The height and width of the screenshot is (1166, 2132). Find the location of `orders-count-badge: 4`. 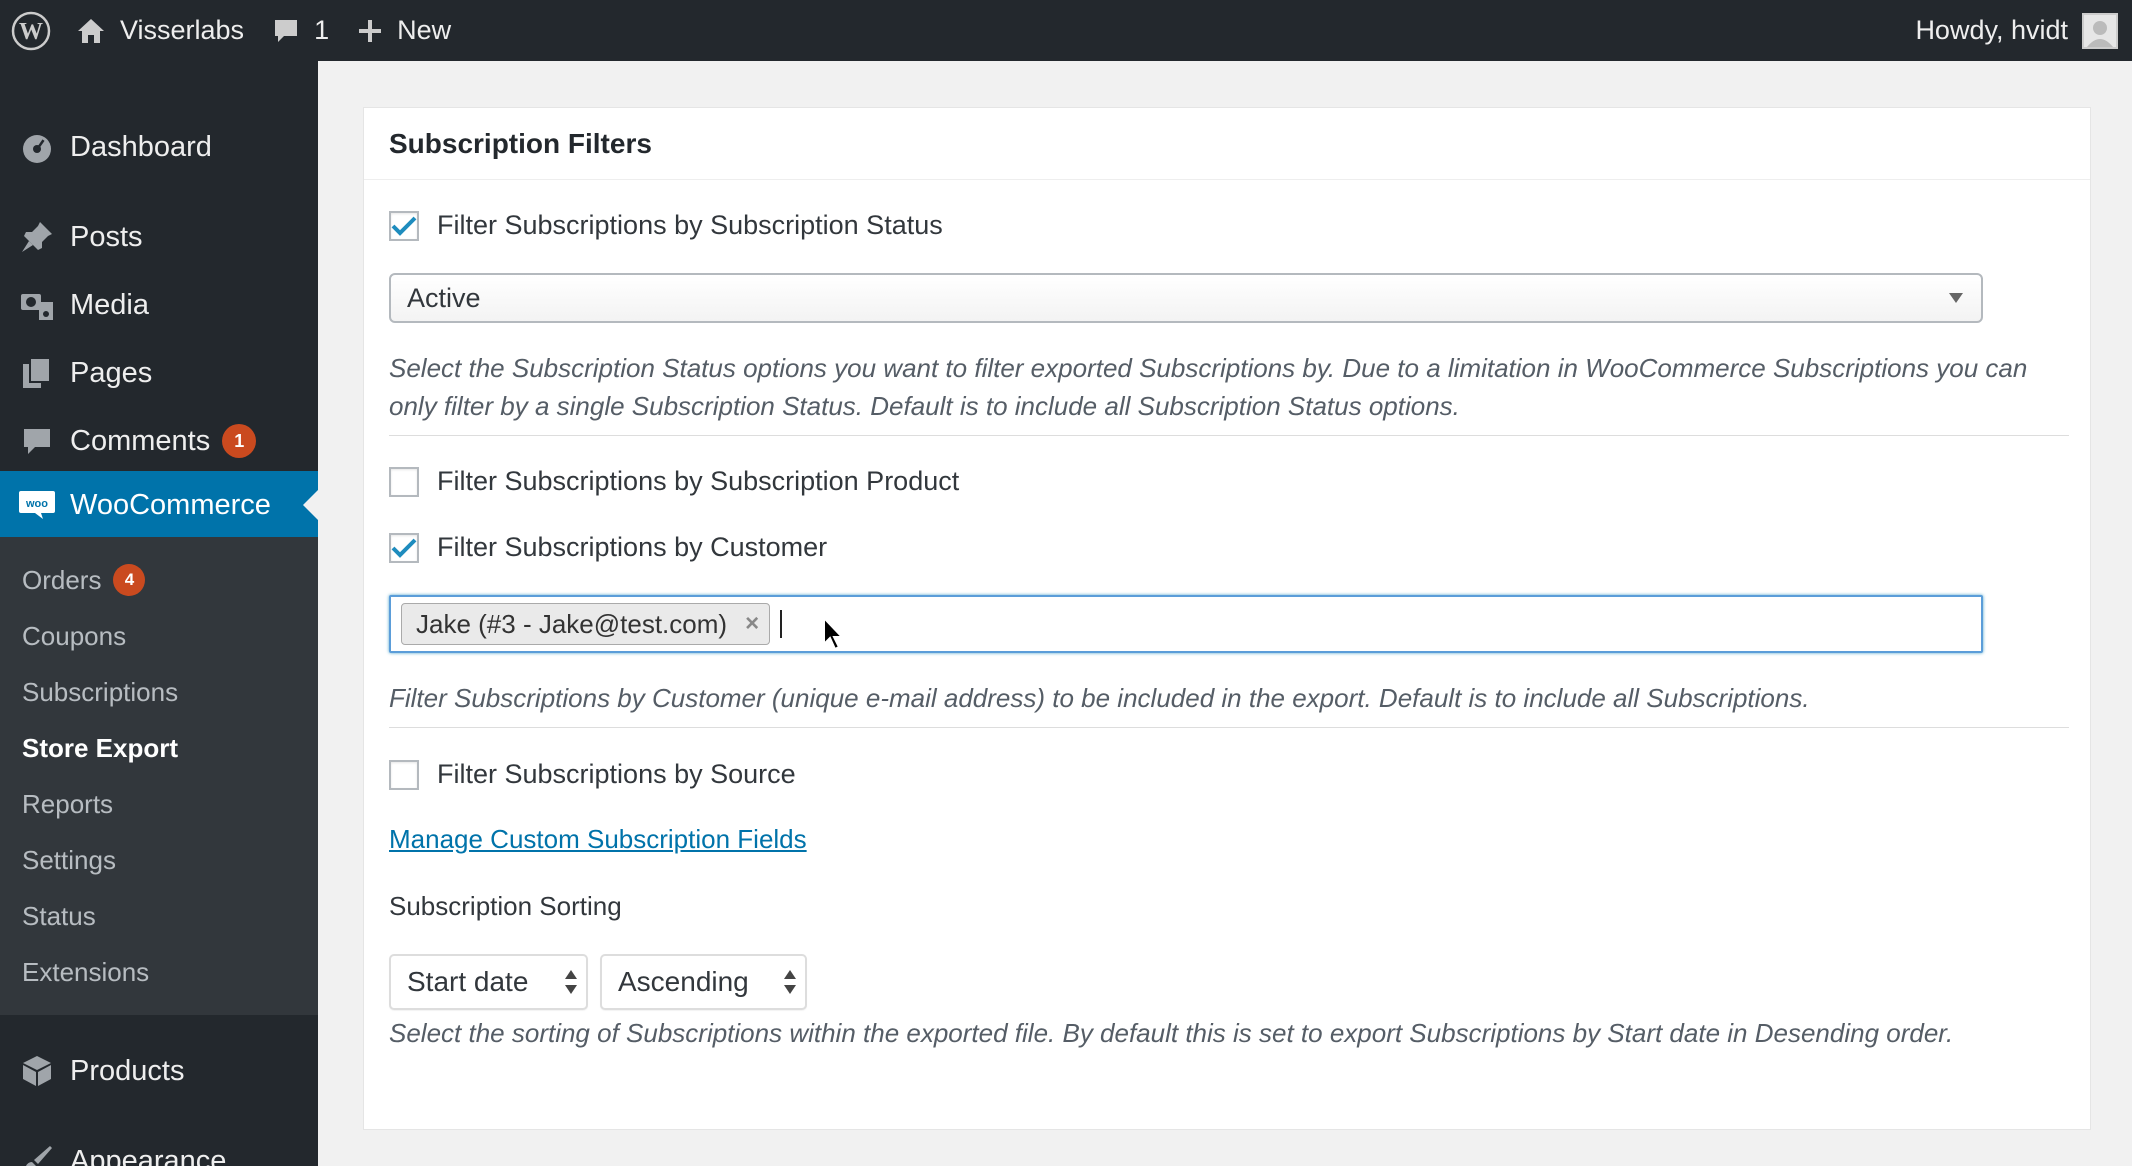

orders-count-badge: 4 is located at coordinates (129, 580).